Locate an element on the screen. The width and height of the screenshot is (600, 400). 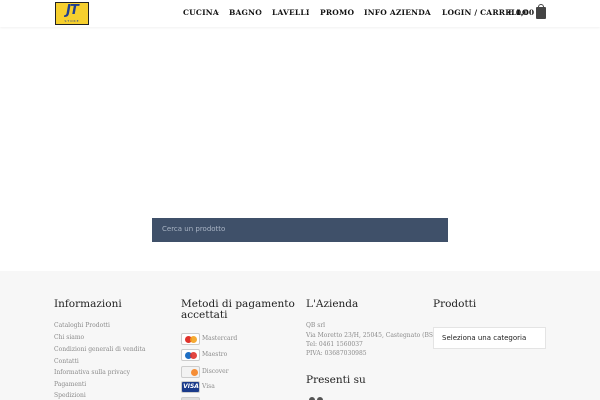
product-search-input: Cerca un prodotto is located at coordinates (300, 230).